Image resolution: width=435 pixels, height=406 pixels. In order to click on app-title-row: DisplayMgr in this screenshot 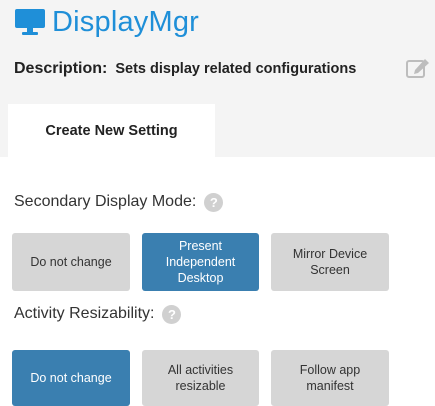, I will do `click(106, 22)`.